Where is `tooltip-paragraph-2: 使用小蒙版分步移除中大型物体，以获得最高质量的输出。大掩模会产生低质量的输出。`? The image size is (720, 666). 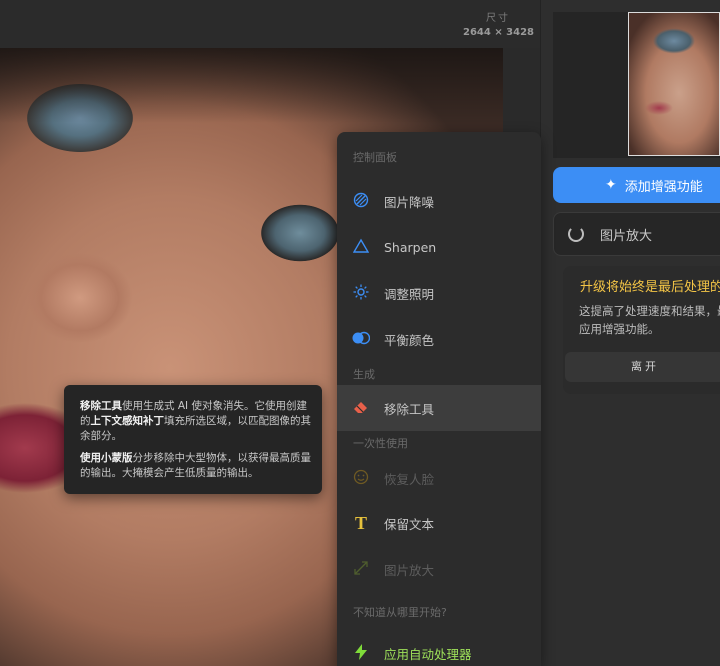 tooltip-paragraph-2: 使用小蒙版分步移除中大型物体，以获得最高质量的输出。大掩模会产生低质量的输出。 is located at coordinates (196, 466).